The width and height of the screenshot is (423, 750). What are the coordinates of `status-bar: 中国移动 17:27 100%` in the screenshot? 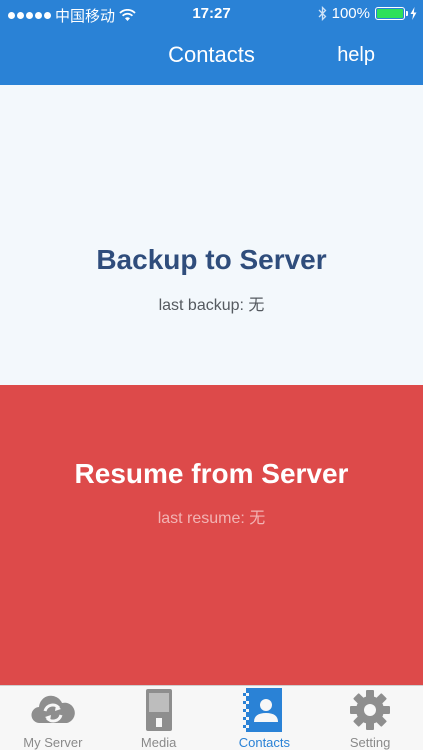 It's located at (211, 14).